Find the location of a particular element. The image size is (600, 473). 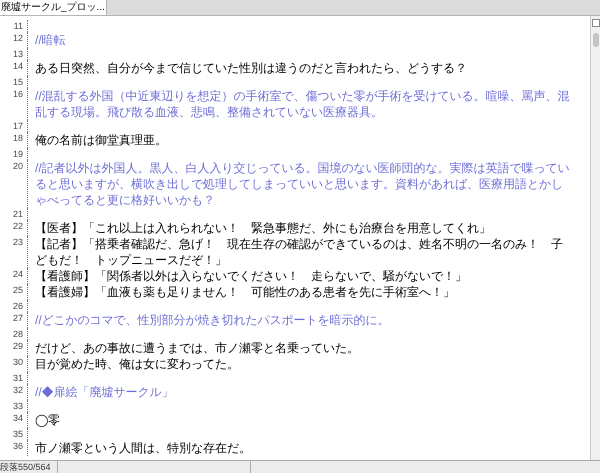

line-number: 34 is located at coordinates (17, 418).